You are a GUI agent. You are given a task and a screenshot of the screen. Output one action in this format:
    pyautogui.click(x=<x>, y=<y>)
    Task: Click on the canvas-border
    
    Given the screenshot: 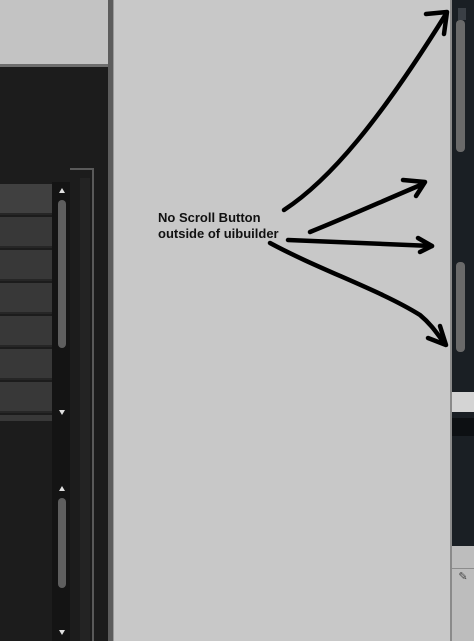 What is the action you would take?
    pyautogui.click(x=113, y=320)
    